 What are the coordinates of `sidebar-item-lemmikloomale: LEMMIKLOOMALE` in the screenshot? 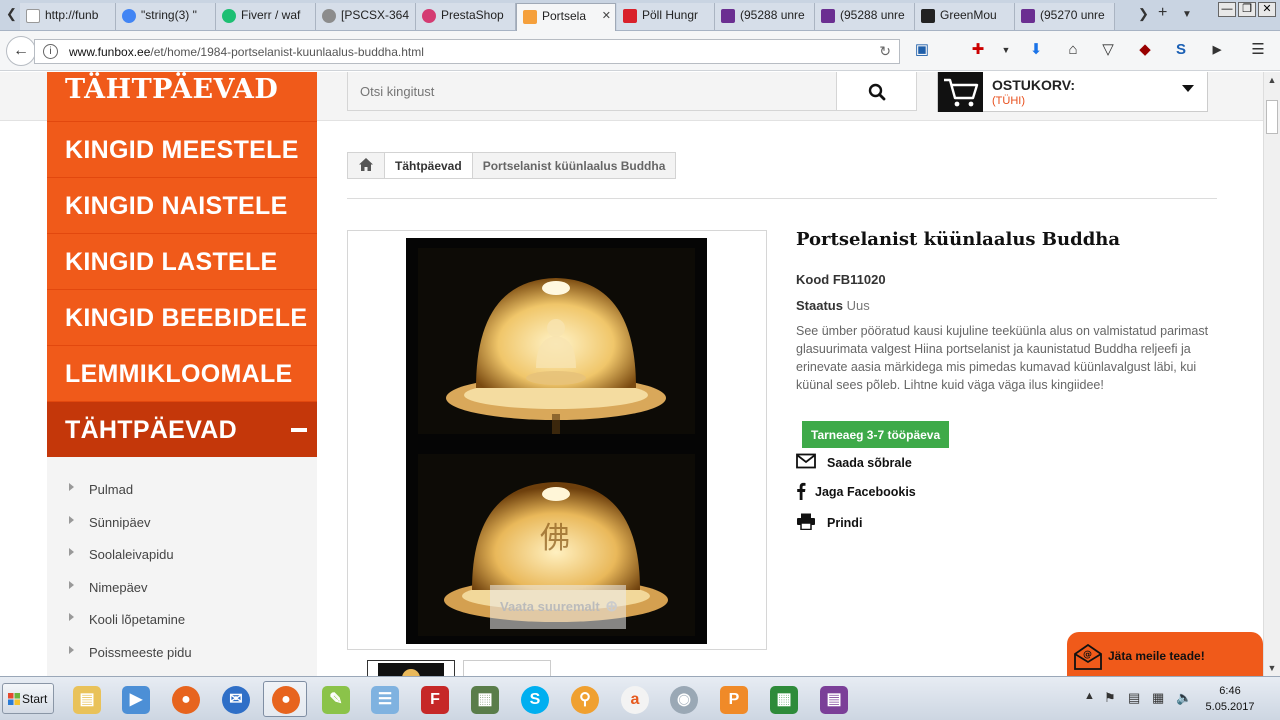 It's located at (182, 373).